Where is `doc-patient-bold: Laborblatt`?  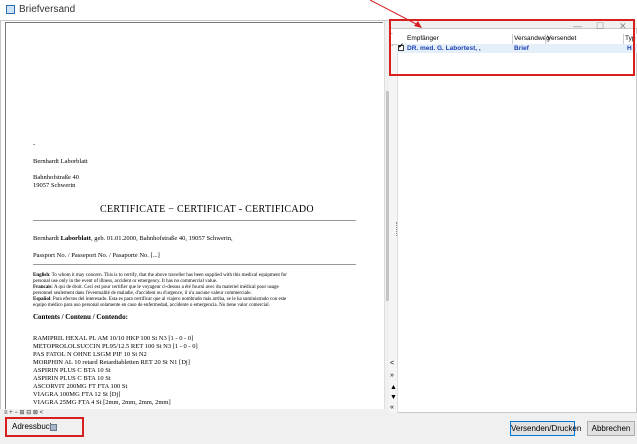
doc-patient-bold: Laborblatt is located at coordinates (75, 238).